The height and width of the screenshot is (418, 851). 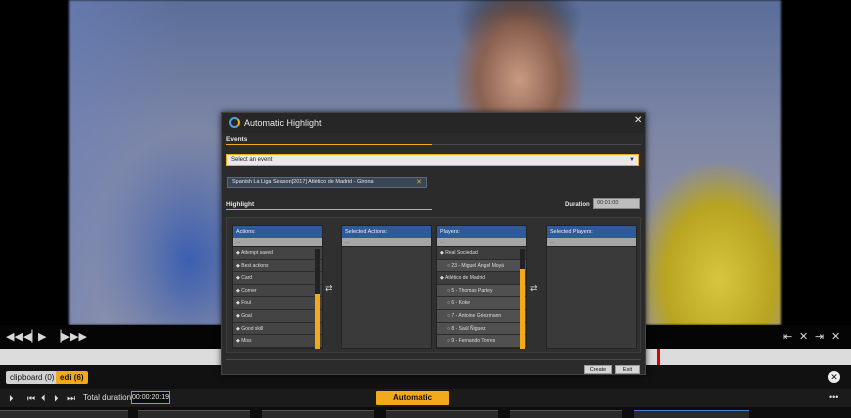 I want to click on player-list-item: ○ 6 - Koke, so click(x=481, y=303).